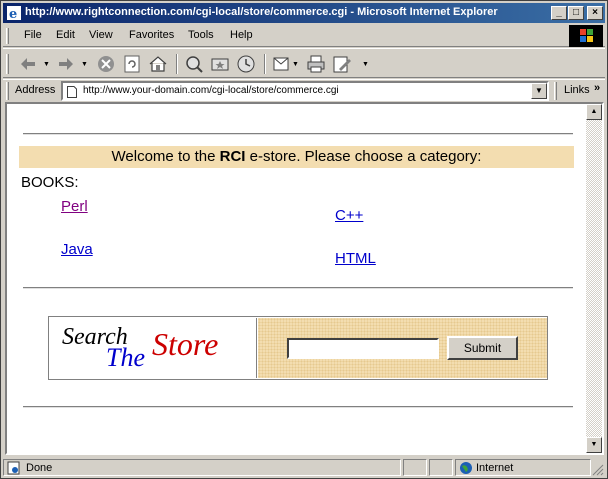  What do you see at coordinates (84, 64) in the screenshot?
I see `forward-dropdown-icon: ▼` at bounding box center [84, 64].